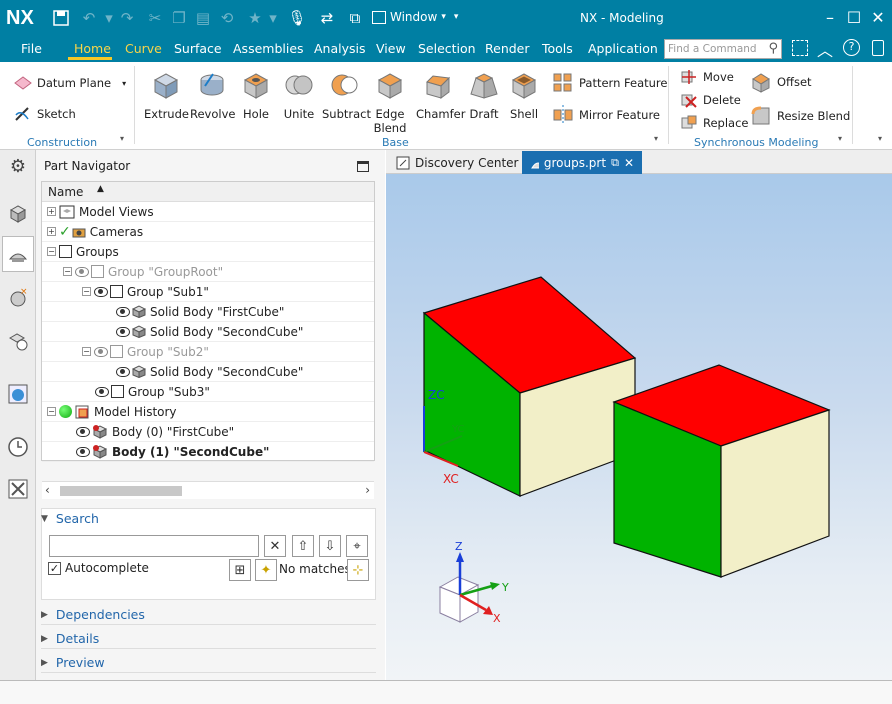 This screenshot has height=704, width=892. Describe the element at coordinates (208, 432) in the screenshot. I see `tree-row: Body (0) "FirstCube"` at that location.